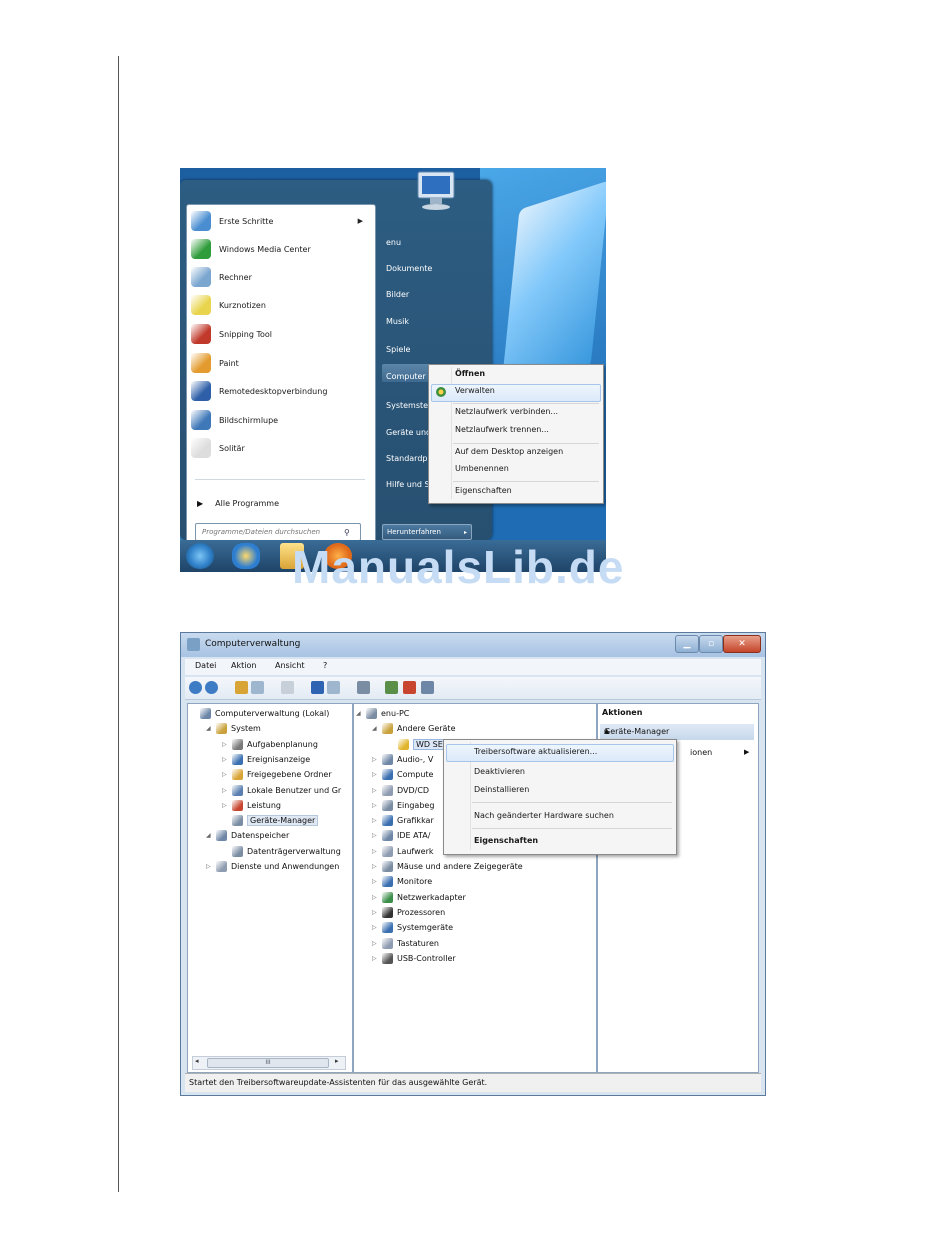  Describe the element at coordinates (246, 556) in the screenshot. I see `internet-explorer-icon` at that location.